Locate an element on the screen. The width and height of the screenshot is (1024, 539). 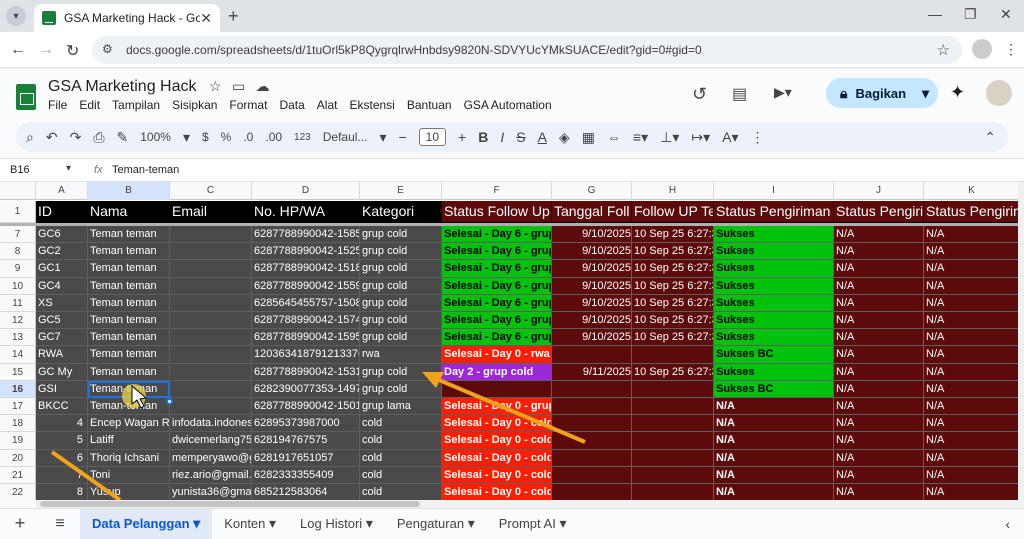
close-tab-icon: ✕ is located at coordinates (206, 18).